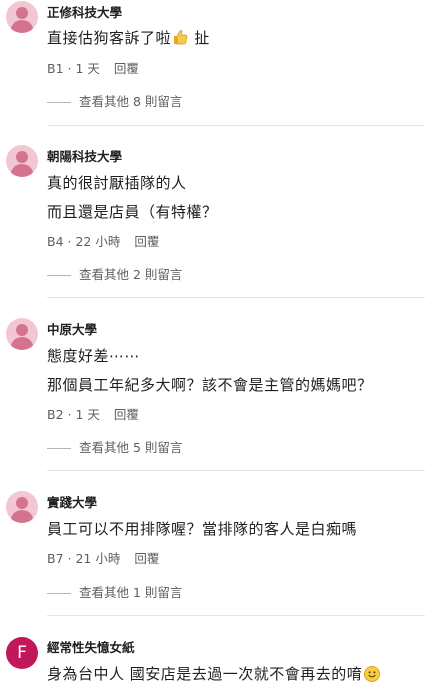 The height and width of the screenshot is (686, 425). What do you see at coordinates (131, 447) in the screenshot?
I see `view-more-replies-label: 查看其他 5 則留言` at bounding box center [131, 447].